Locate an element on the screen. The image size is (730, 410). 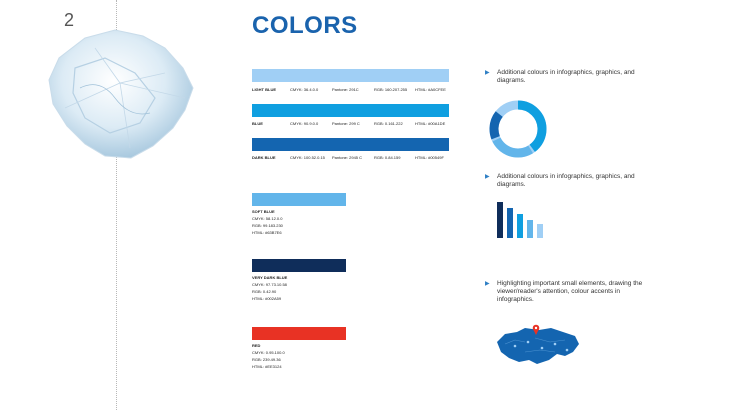
cmyk-value: CMYK: 90.9.0.0 is located at coordinates (304, 123).